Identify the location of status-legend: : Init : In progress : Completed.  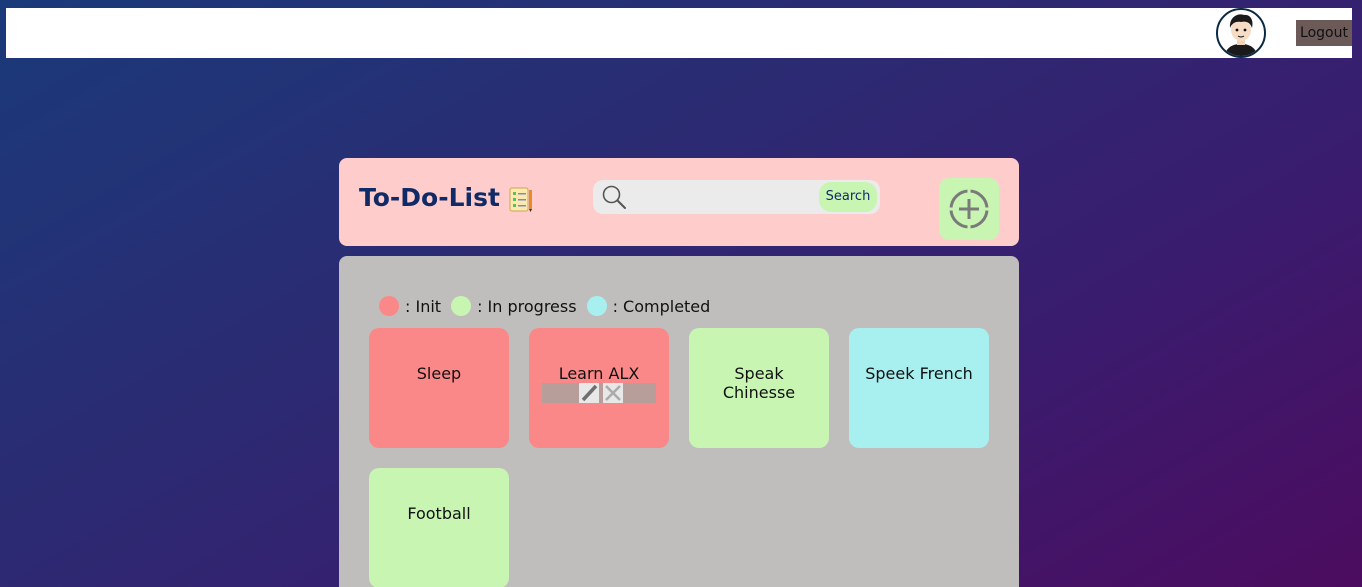
(549, 306).